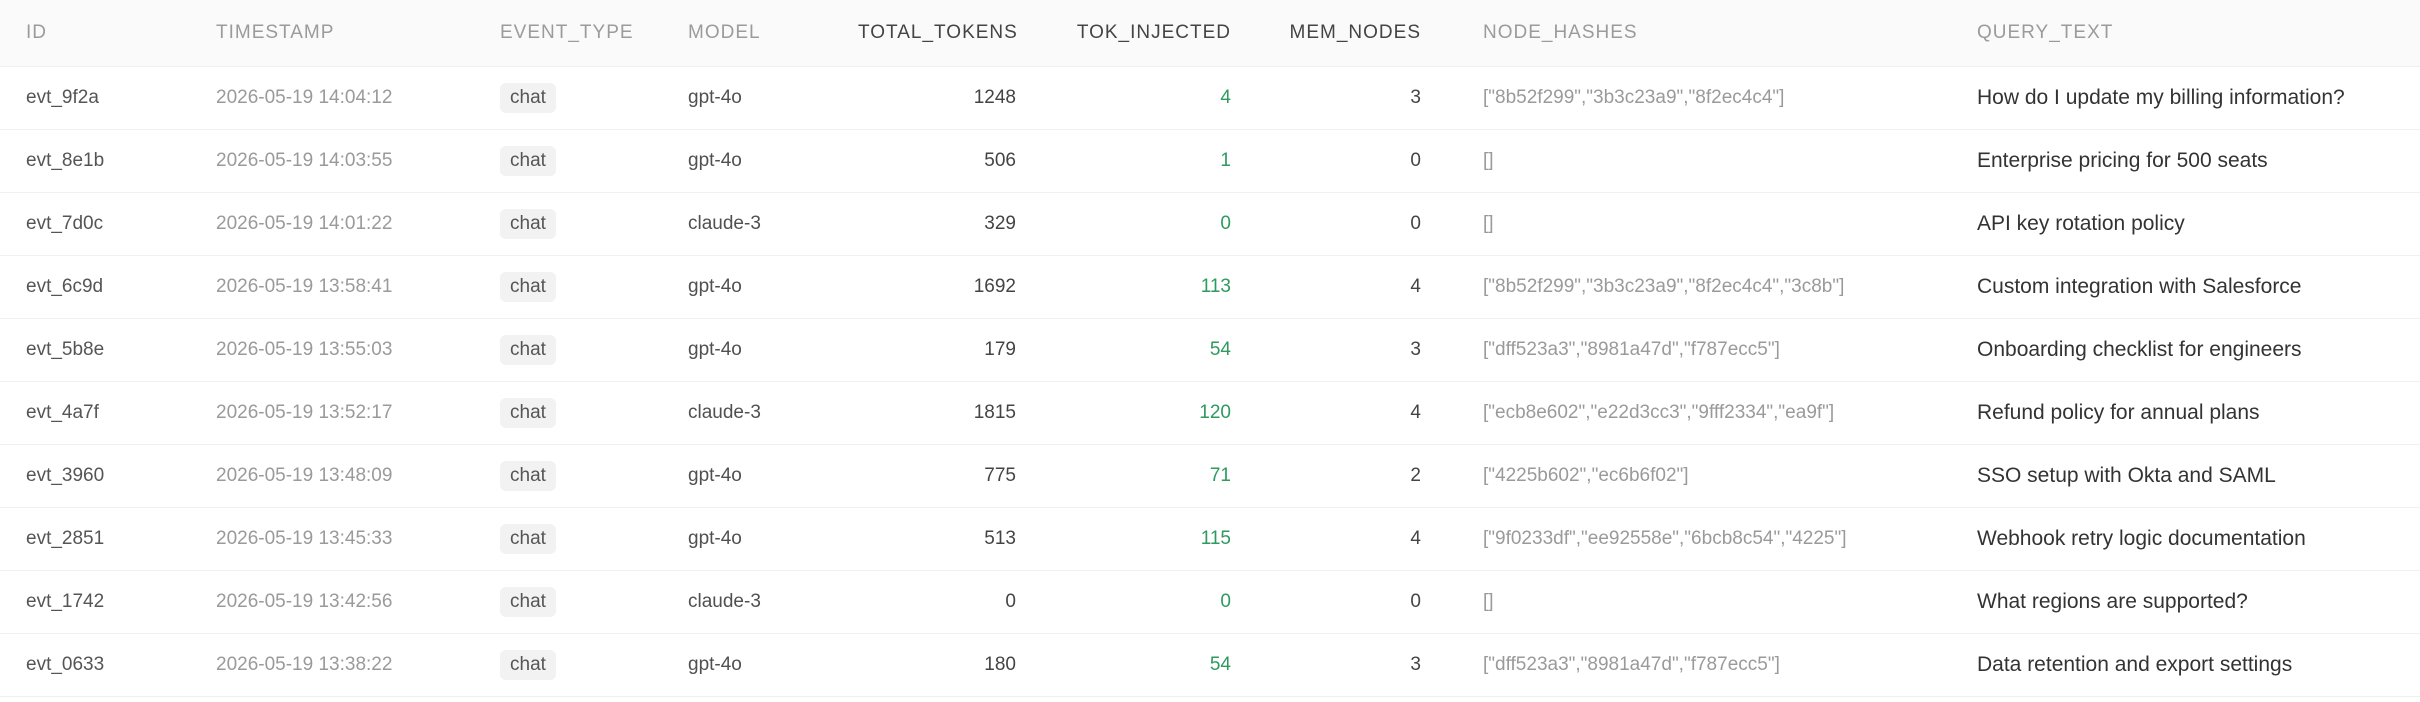  Describe the element at coordinates (304, 664) in the screenshot. I see `cell-timestamp: 2026-05-19 13:38:22` at that location.